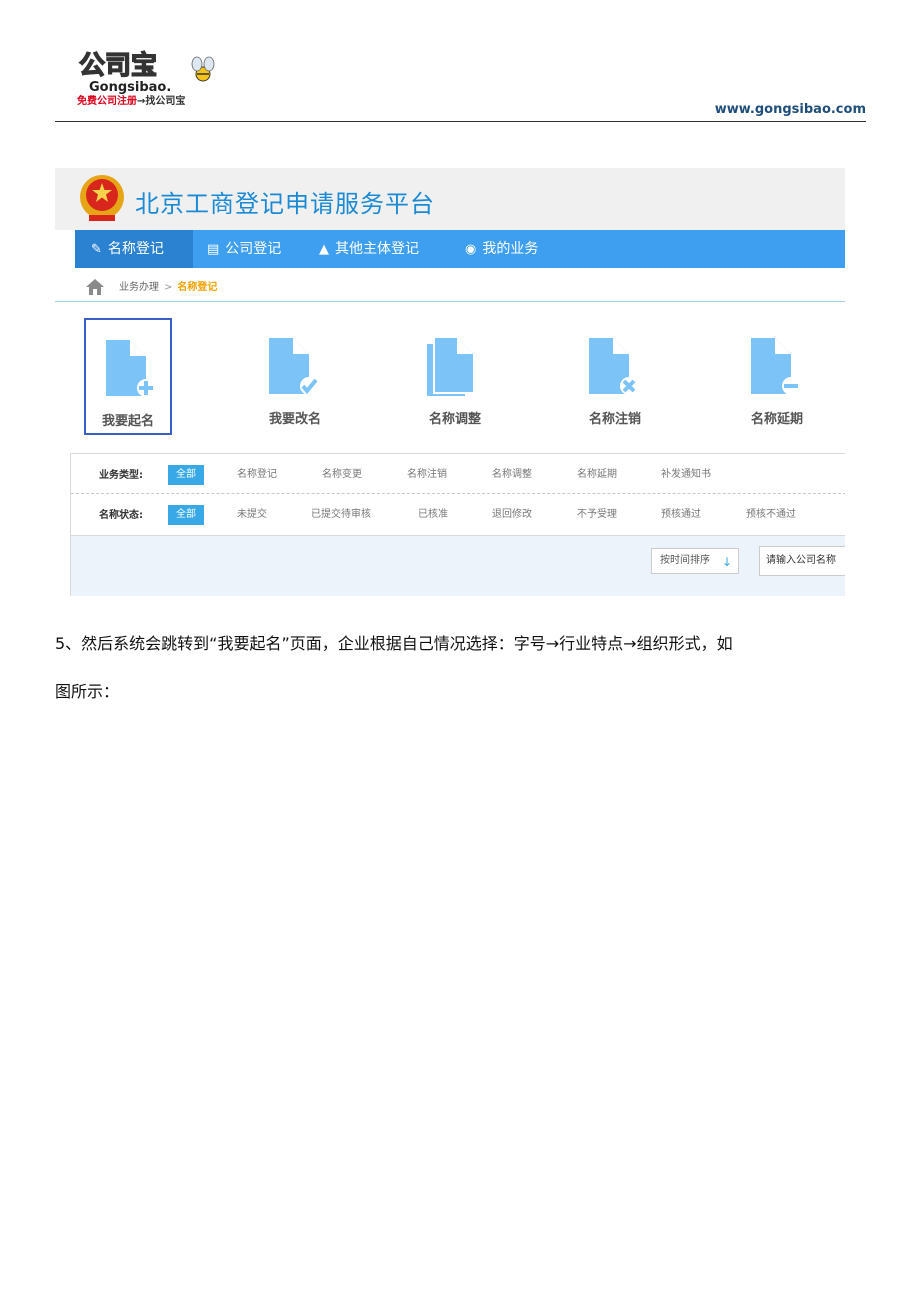  Describe the element at coordinates (771, 515) in the screenshot. I see `filter-option: 预核不通过` at that location.